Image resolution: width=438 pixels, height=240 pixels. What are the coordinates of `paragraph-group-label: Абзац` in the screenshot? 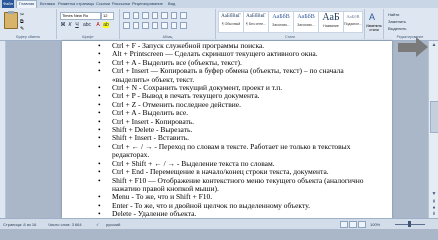 It's located at (167, 37).